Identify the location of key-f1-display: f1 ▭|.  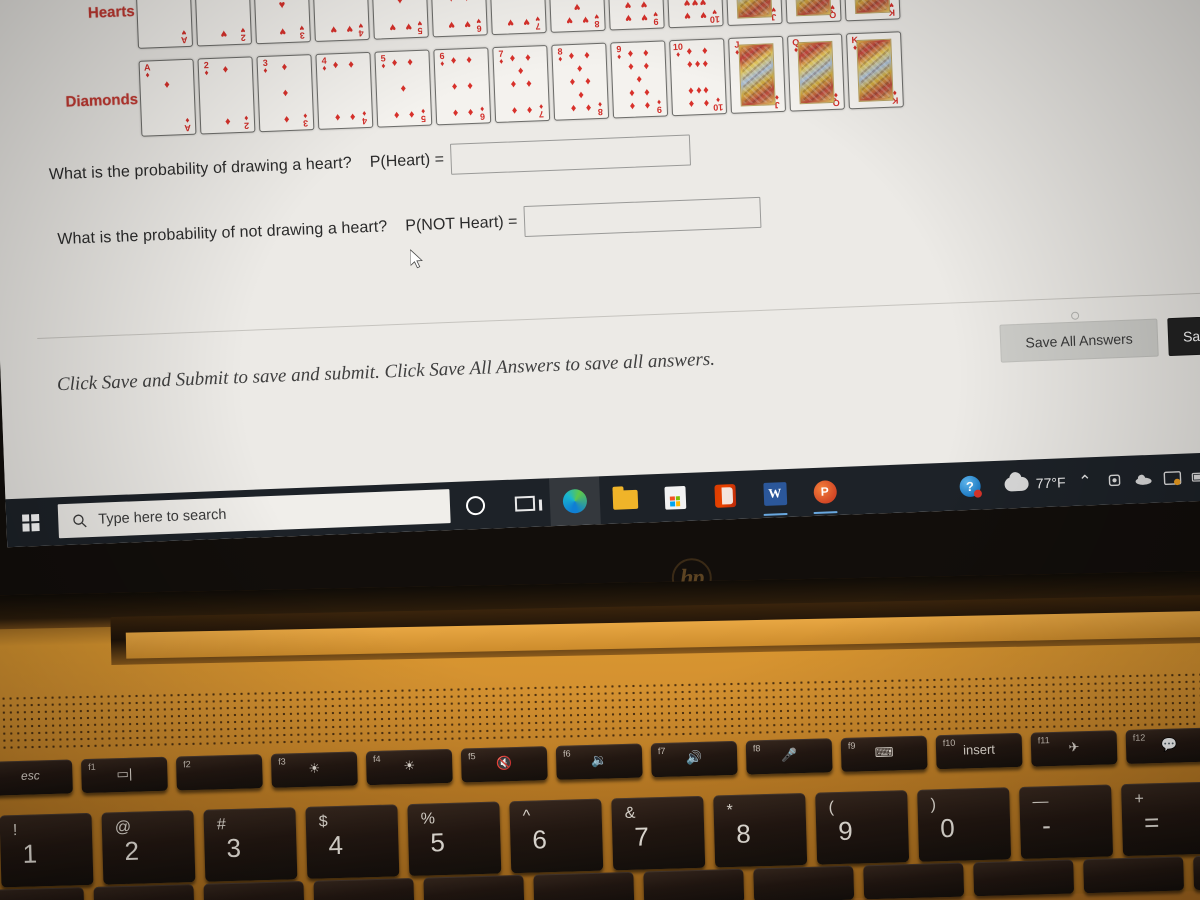
(124, 775).